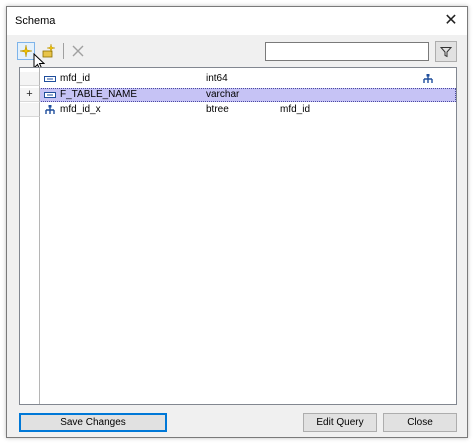 This screenshot has height=444, width=474. What do you see at coordinates (451, 21) in the screenshot?
I see `close-icon: ✕` at bounding box center [451, 21].